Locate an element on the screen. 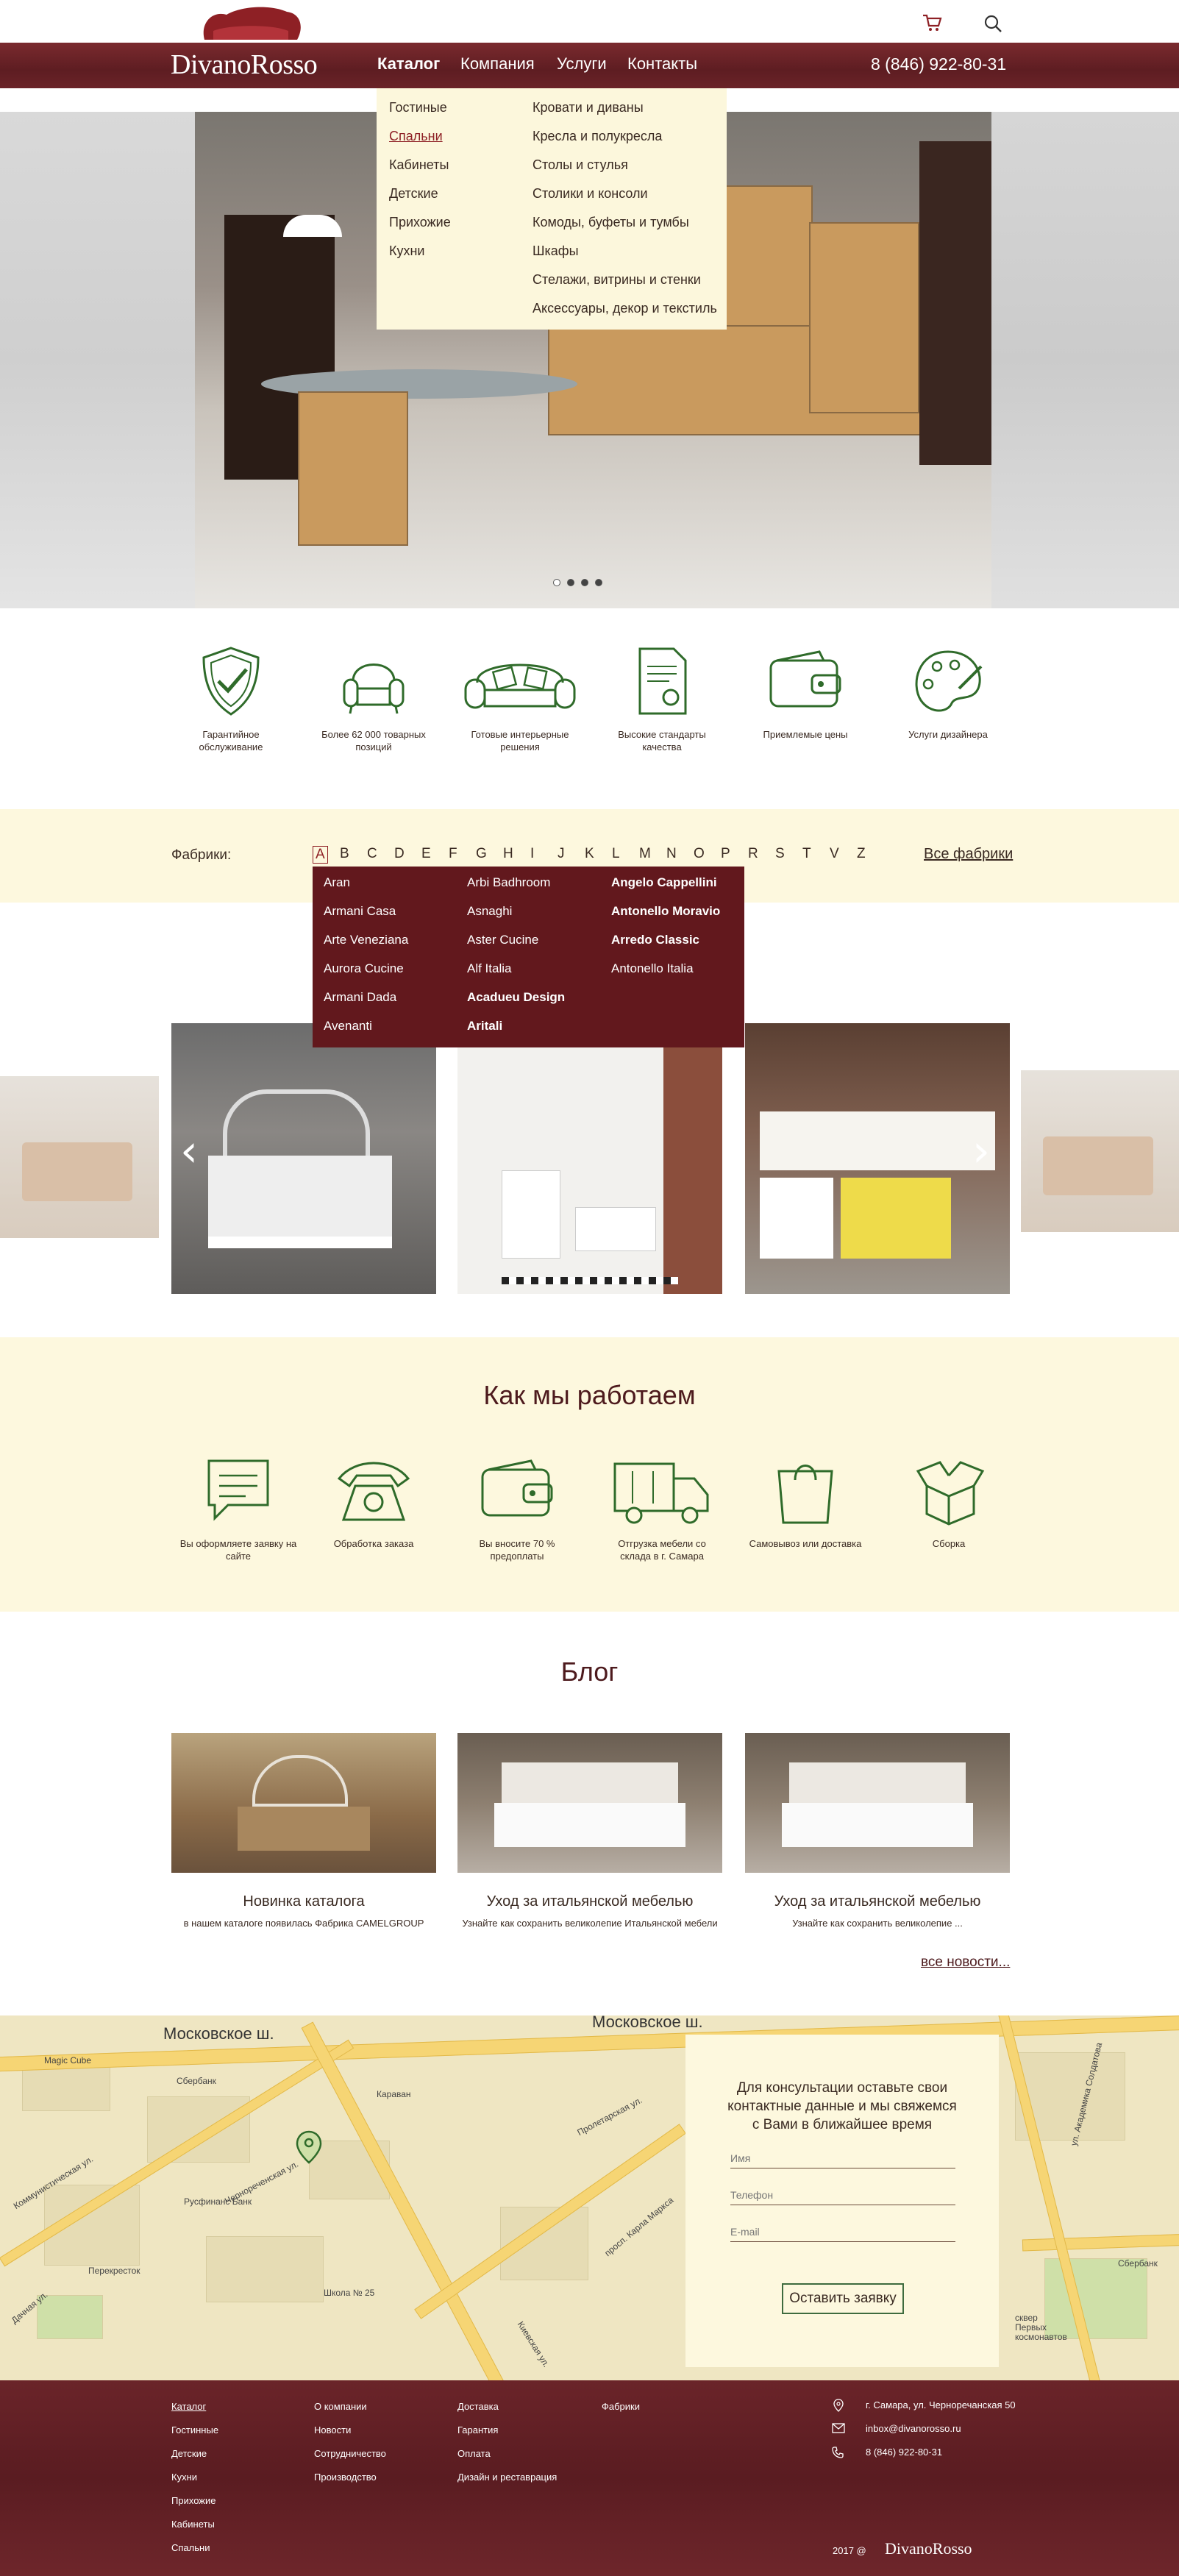 This screenshot has height=2576, width=1179. letter-c: C is located at coordinates (372, 854).